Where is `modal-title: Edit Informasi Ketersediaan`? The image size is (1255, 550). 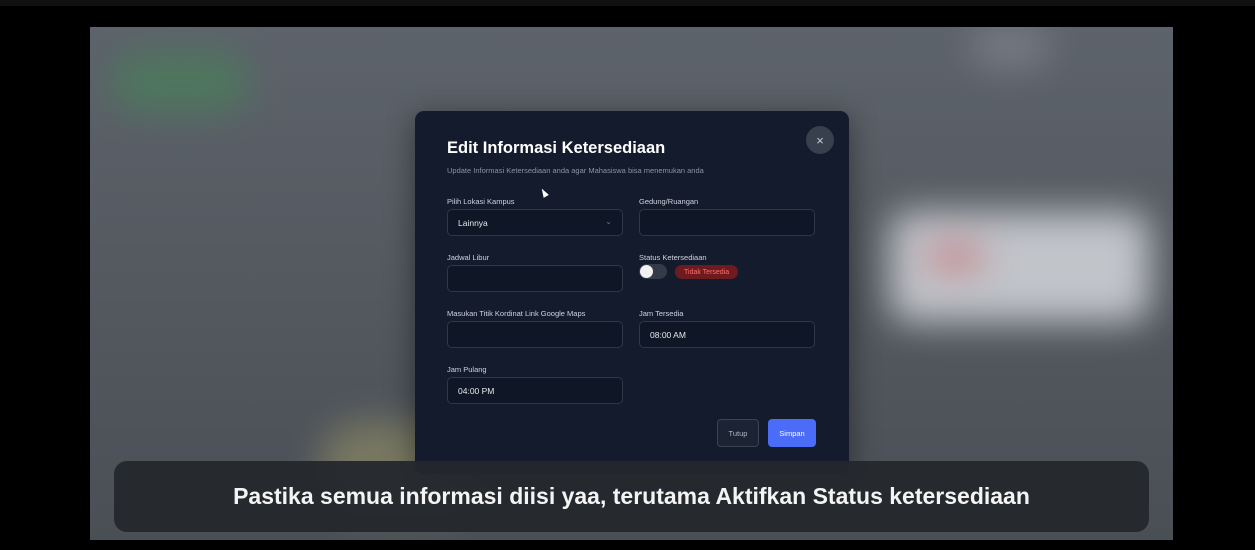 modal-title: Edit Informasi Ketersediaan is located at coordinates (556, 148).